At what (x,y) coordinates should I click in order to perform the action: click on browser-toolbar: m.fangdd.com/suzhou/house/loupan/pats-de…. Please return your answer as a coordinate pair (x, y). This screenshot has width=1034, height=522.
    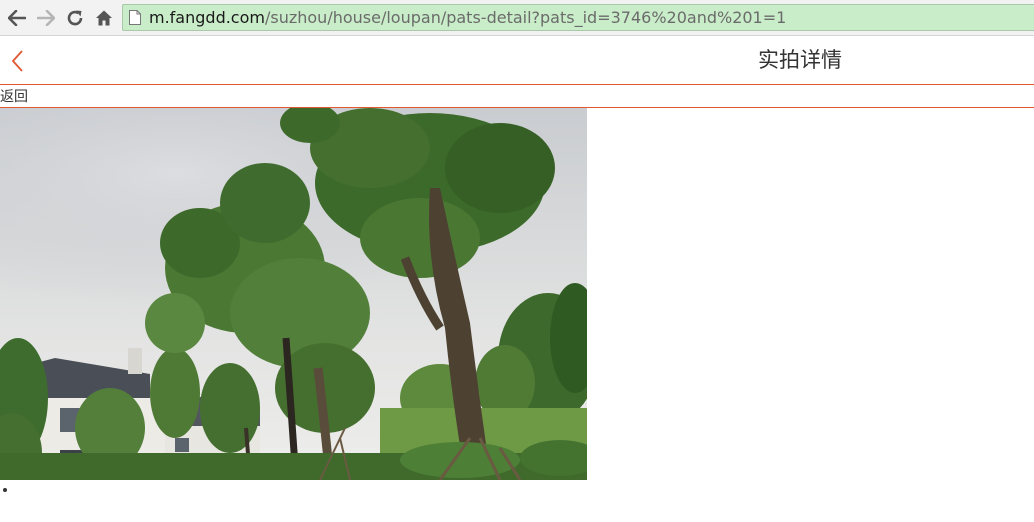
    Looking at the image, I should click on (517, 18).